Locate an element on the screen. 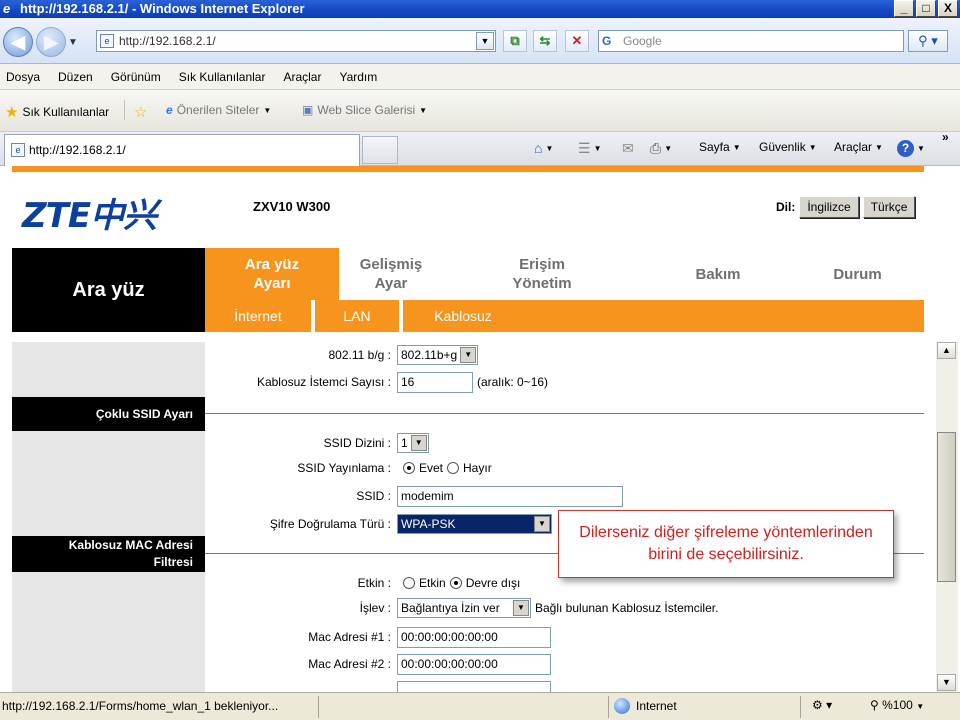 Image resolution: width=960 pixels, height=720 pixels. compatibility-view-icon: ⧉ is located at coordinates (515, 41).